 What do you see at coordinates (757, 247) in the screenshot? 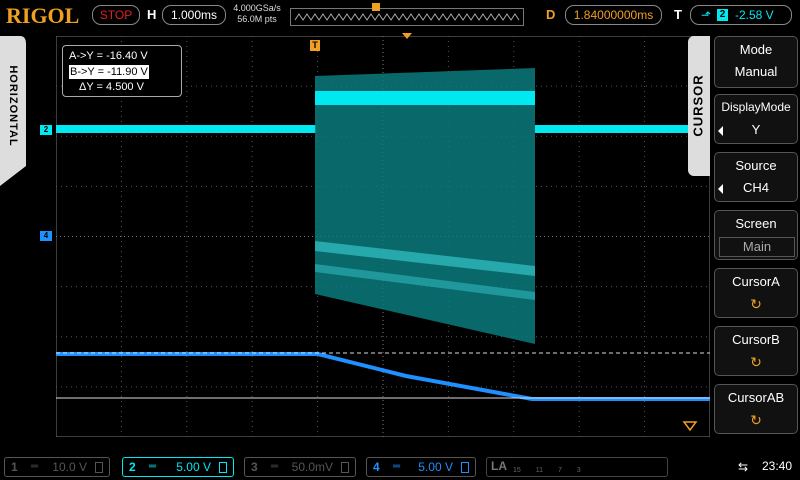
I see `menu-item-value: Main` at bounding box center [757, 247].